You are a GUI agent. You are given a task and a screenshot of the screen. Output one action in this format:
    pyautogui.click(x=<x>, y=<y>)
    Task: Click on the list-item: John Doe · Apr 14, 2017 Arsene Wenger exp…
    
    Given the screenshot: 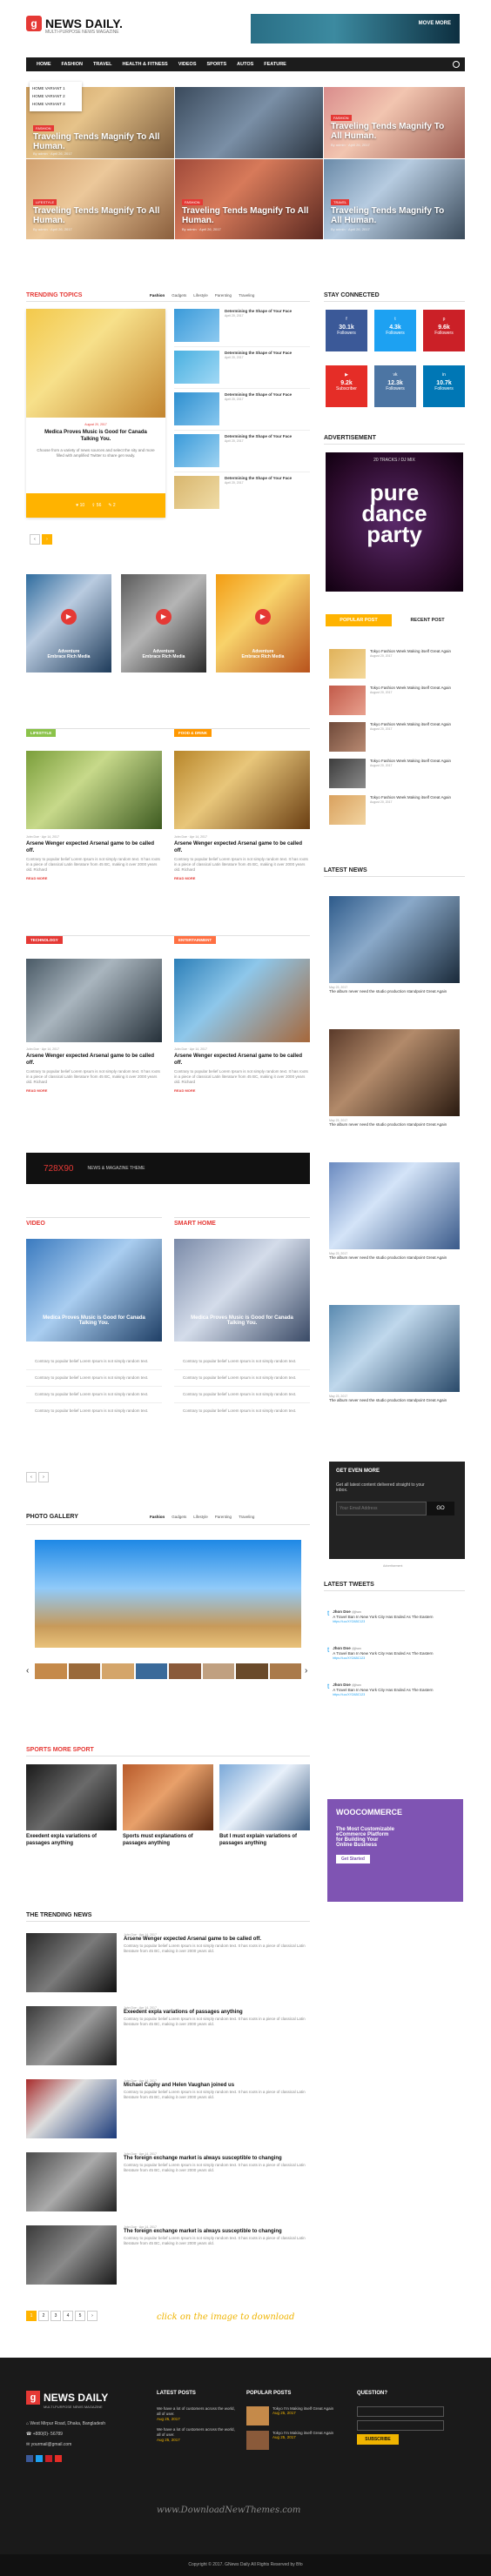 What is the action you would take?
    pyautogui.click(x=168, y=1970)
    